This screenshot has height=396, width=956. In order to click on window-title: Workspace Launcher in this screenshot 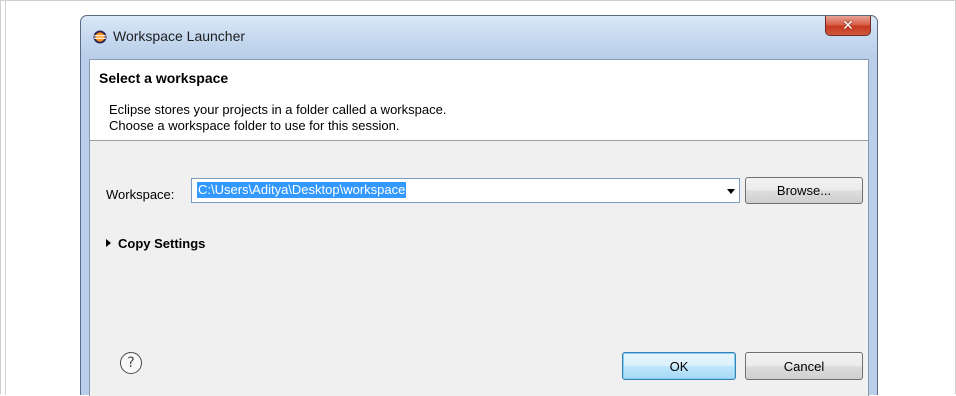, I will do `click(179, 36)`.